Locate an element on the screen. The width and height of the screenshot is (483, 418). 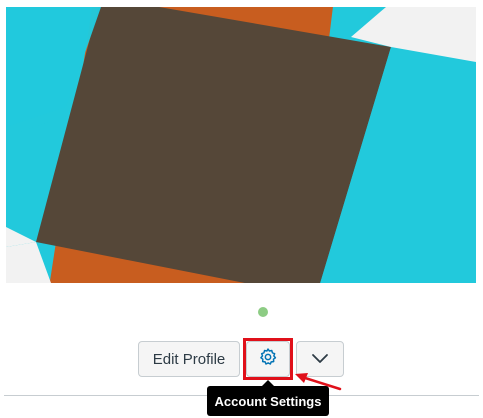
edit-profile-label: Edit Profile is located at coordinates (189, 359).